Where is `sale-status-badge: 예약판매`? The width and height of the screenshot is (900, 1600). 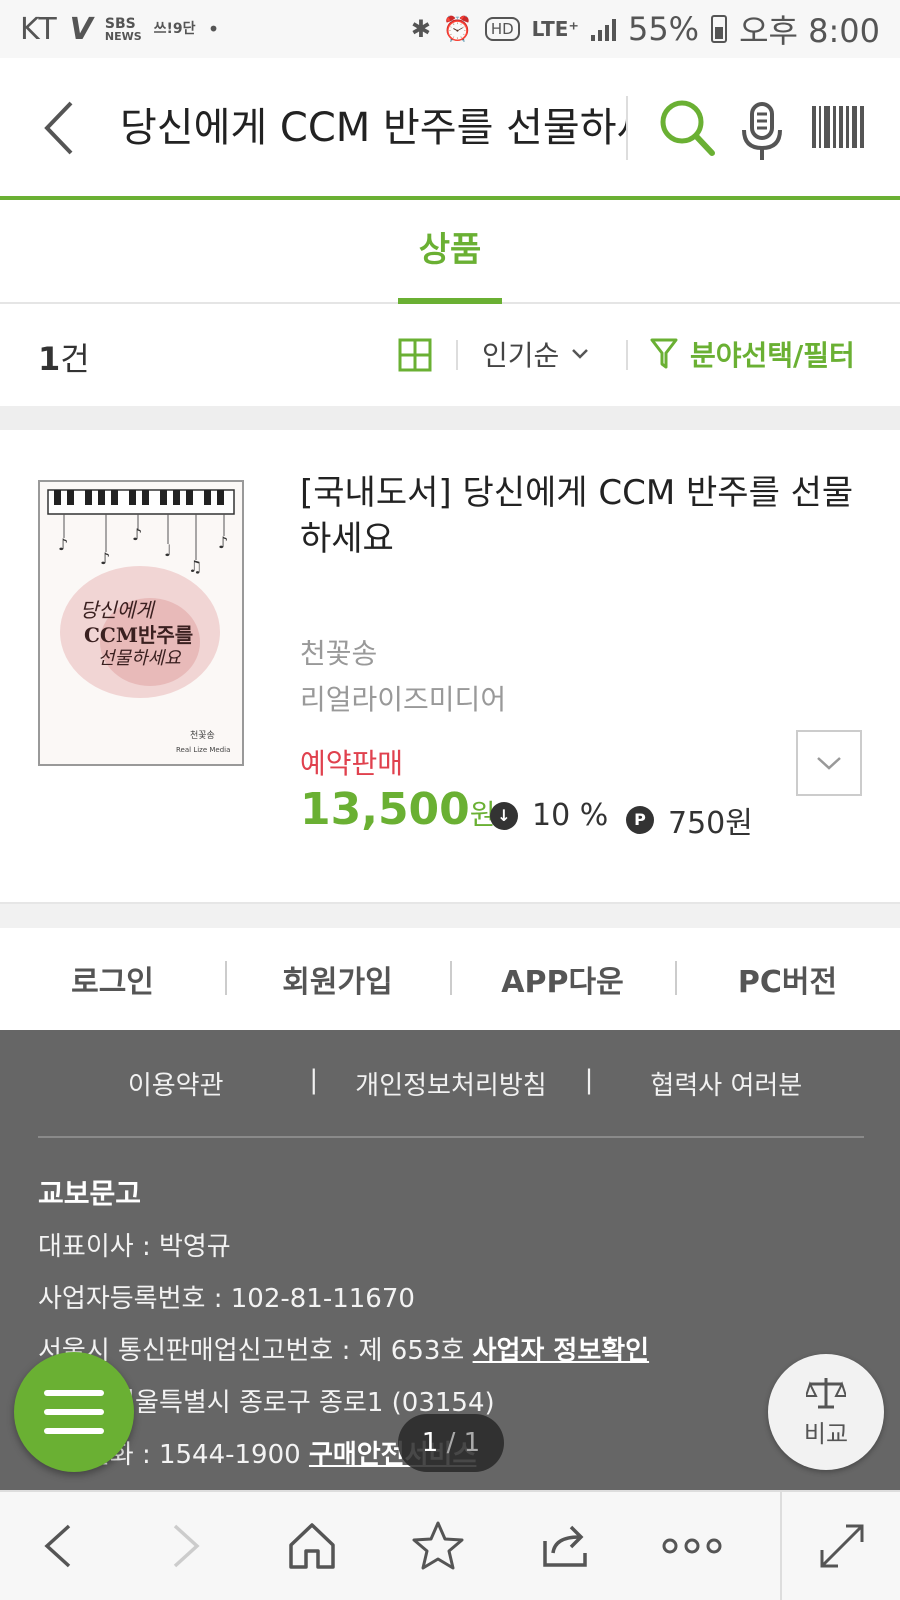
sale-status-badge: 예약판매 is located at coordinates (352, 763).